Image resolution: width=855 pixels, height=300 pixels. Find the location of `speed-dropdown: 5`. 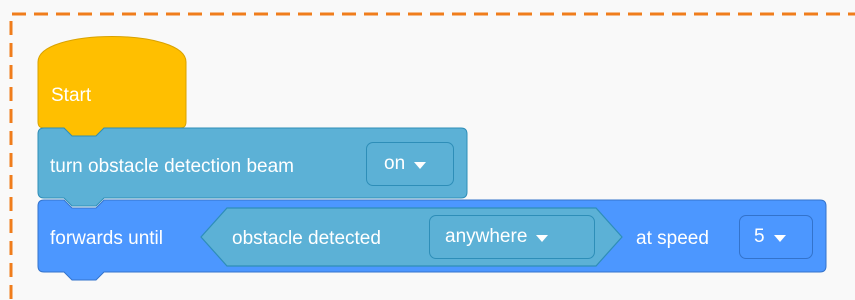

speed-dropdown: 5 is located at coordinates (776, 237).